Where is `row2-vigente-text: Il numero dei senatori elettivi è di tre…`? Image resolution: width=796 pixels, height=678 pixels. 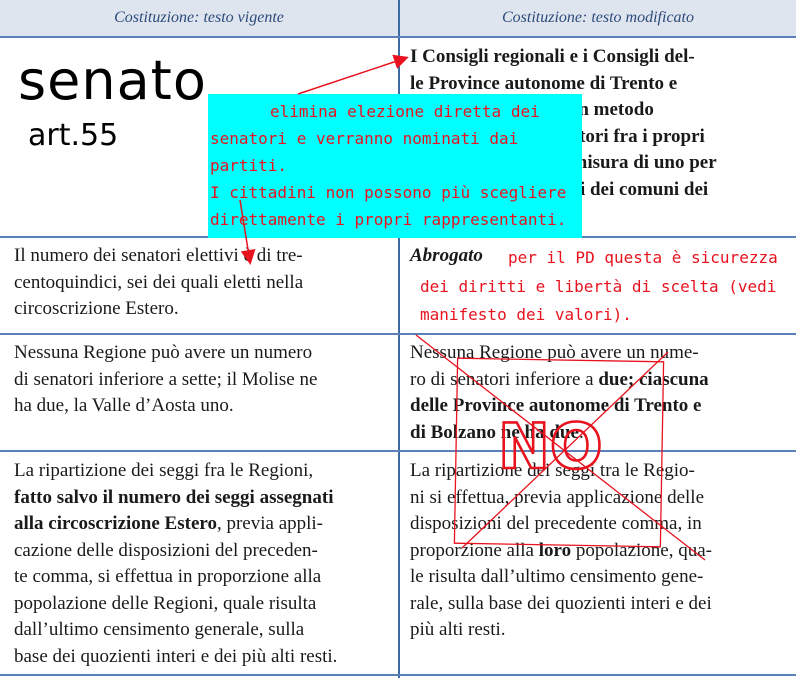 row2-vigente-text: Il numero dei senatori elettivi è di tre… is located at coordinates (159, 282).